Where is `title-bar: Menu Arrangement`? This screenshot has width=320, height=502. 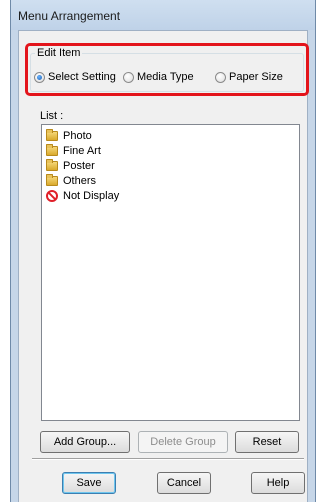
title-bar: Menu Arrangement is located at coordinates (163, 15).